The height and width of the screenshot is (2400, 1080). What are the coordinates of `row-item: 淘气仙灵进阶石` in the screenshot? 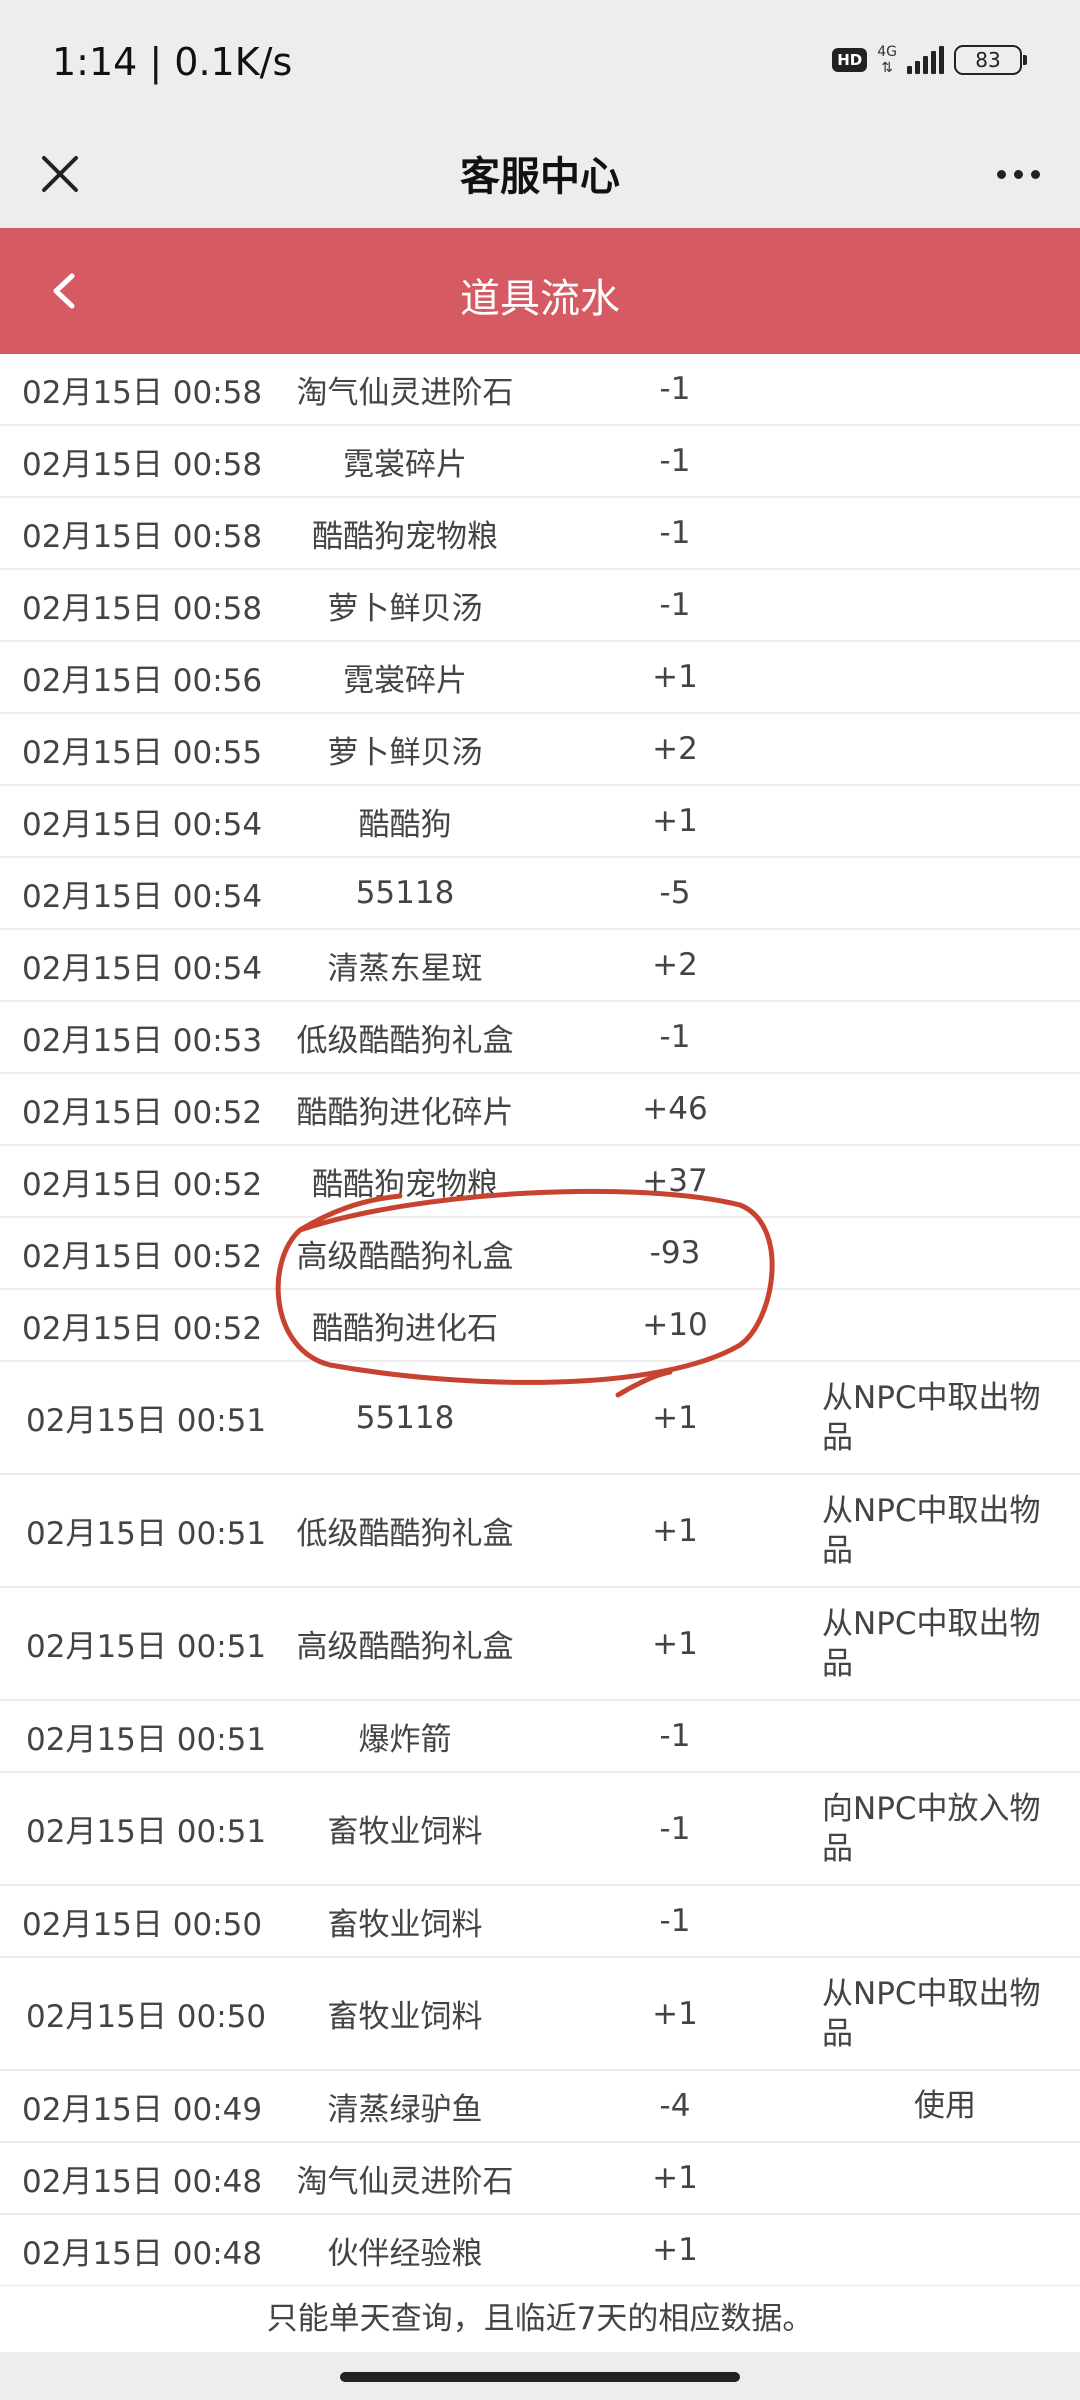 It's located at (405, 2181).